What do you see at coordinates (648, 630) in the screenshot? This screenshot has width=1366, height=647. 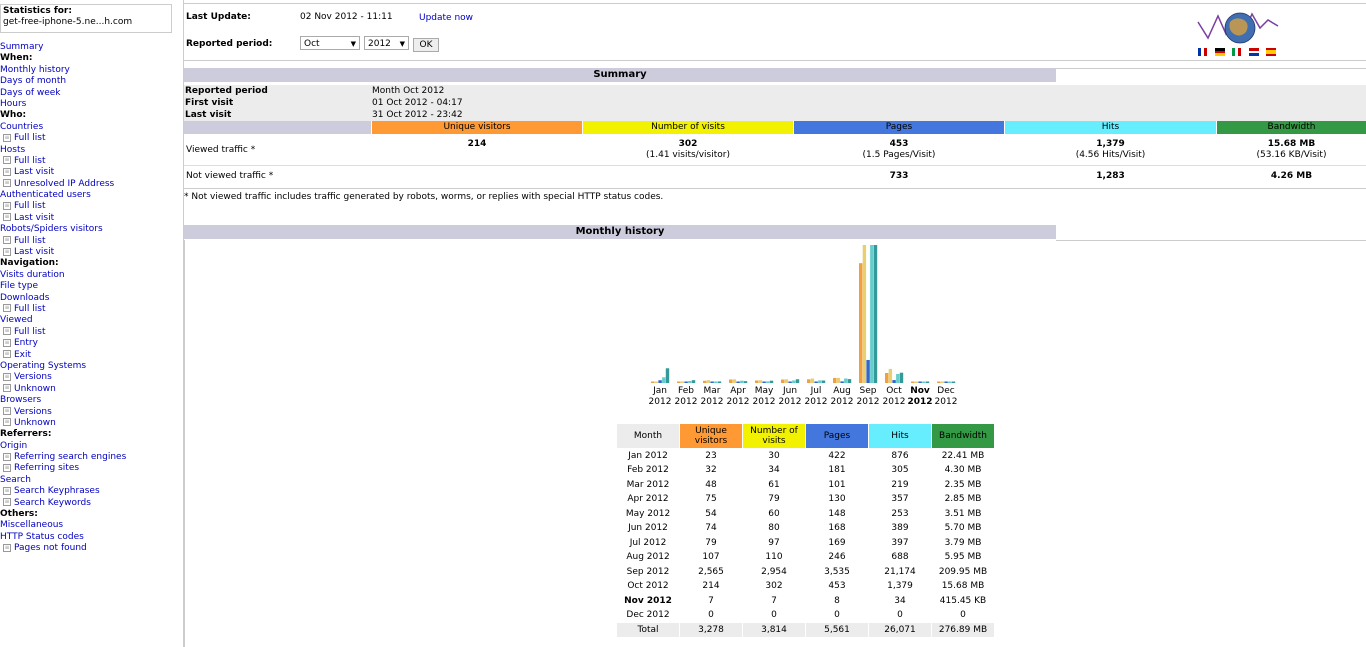 I see `total-cell: Total` at bounding box center [648, 630].